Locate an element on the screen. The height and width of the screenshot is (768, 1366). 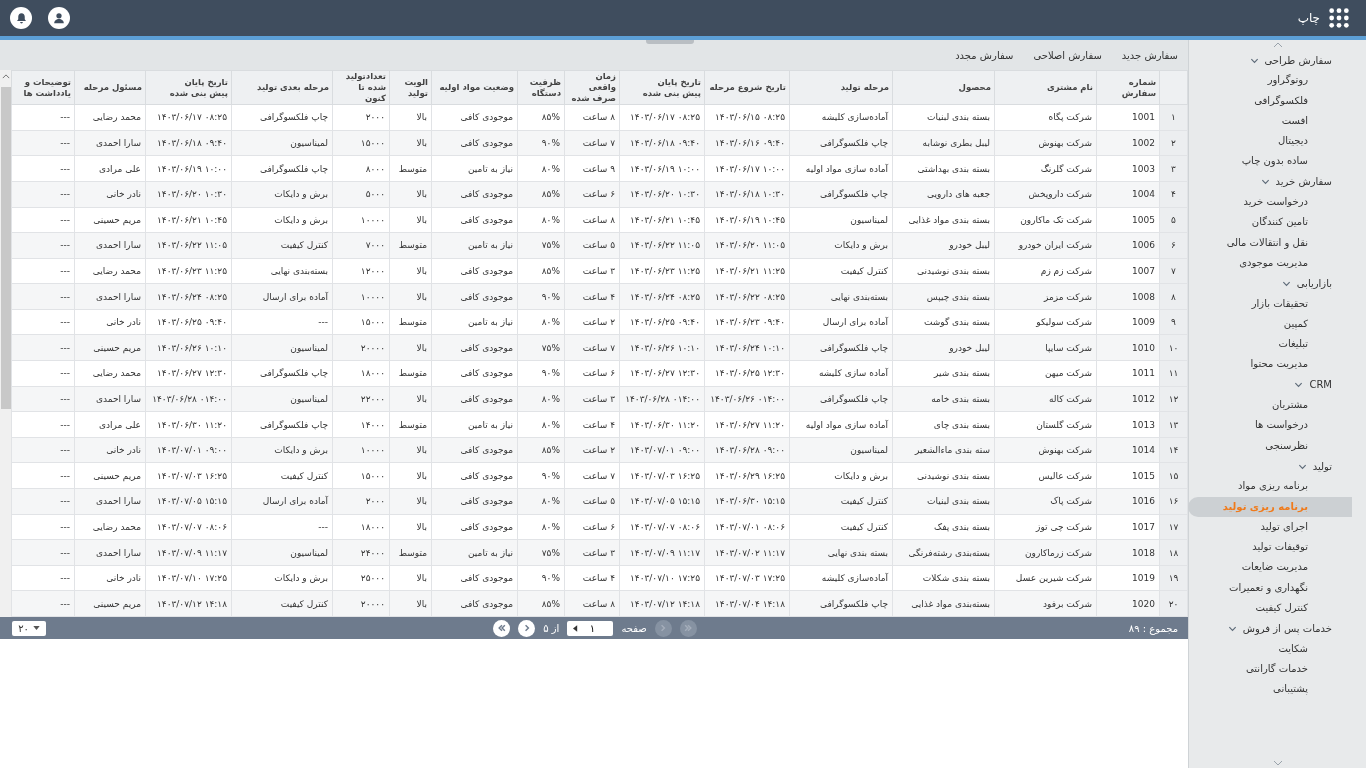
product-name-cell: بسته بندی شکلات is located at coordinates (943, 578).